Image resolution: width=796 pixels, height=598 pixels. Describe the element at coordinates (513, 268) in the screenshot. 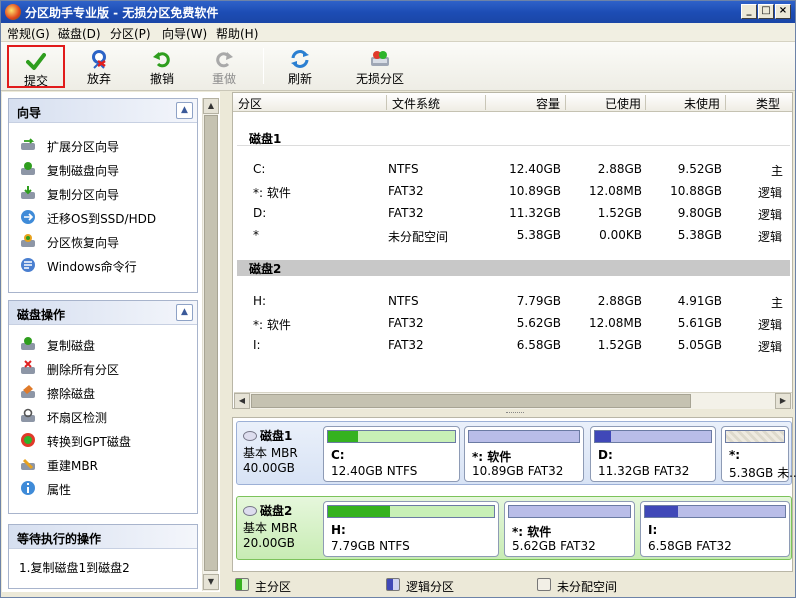

I see `disk2-table-header: 磁盘2` at that location.